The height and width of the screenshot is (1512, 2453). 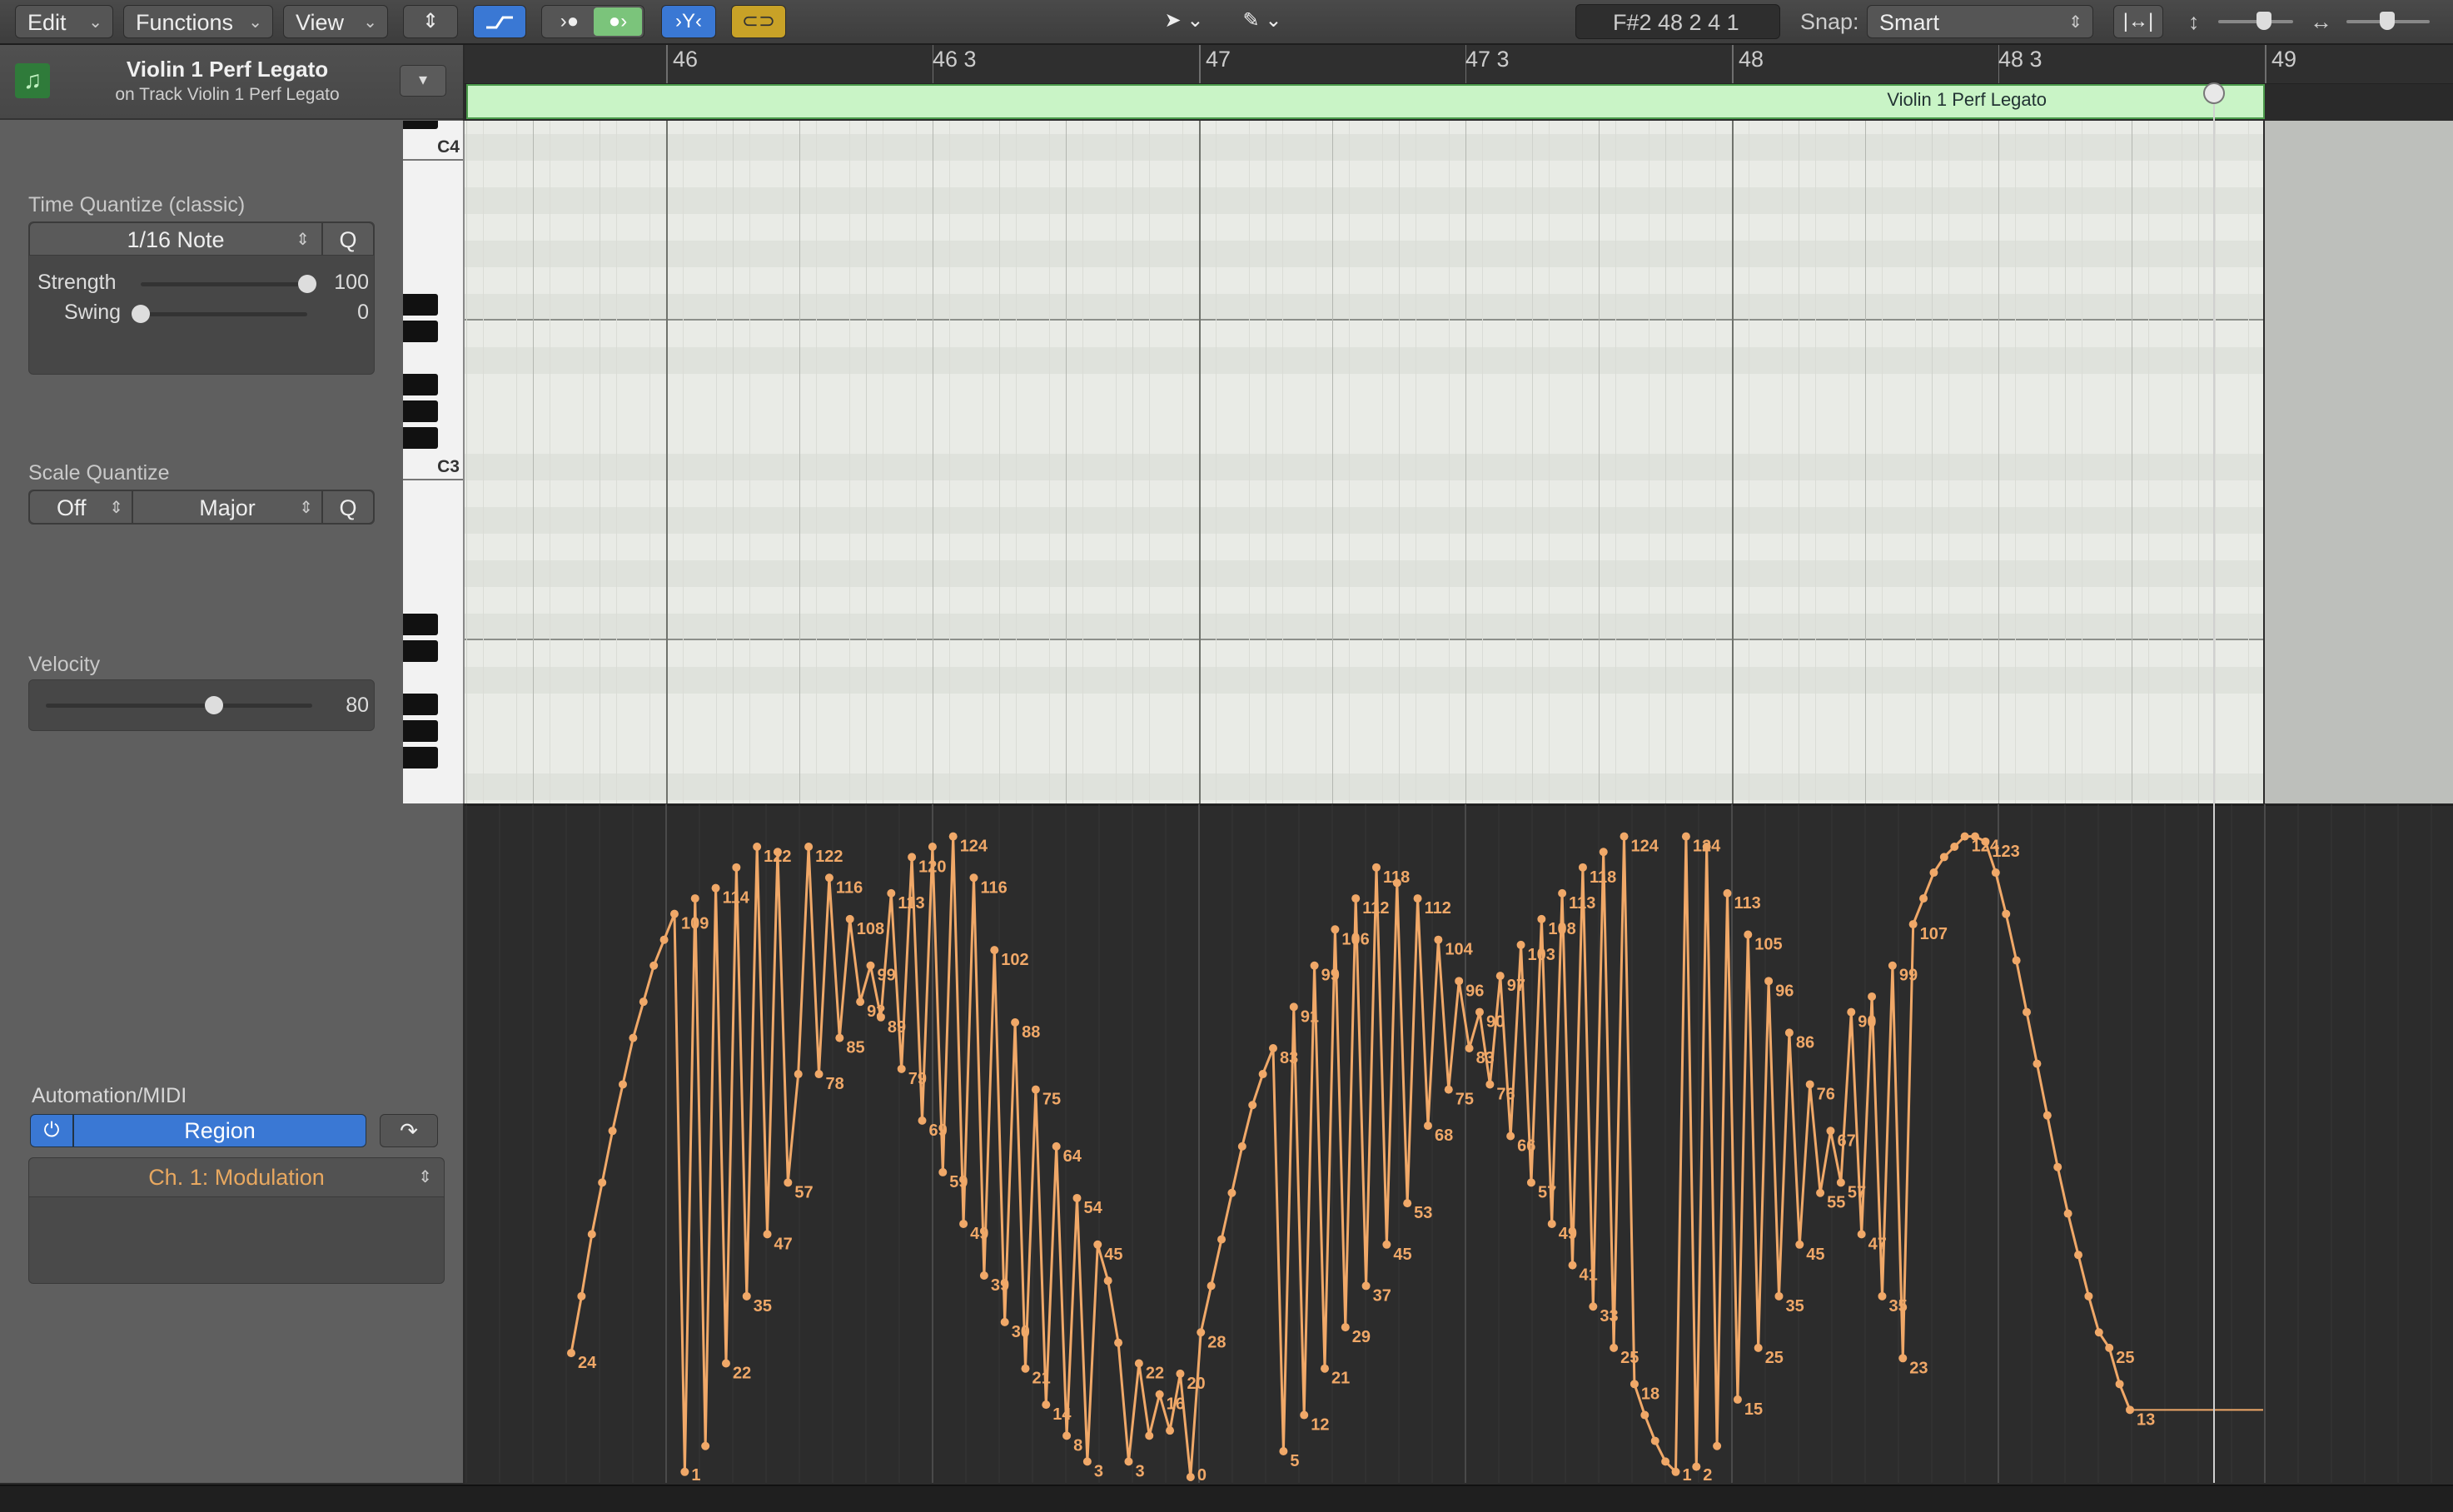 What do you see at coordinates (2255, 22) in the screenshot?
I see `vertical-zoom-slider` at bounding box center [2255, 22].